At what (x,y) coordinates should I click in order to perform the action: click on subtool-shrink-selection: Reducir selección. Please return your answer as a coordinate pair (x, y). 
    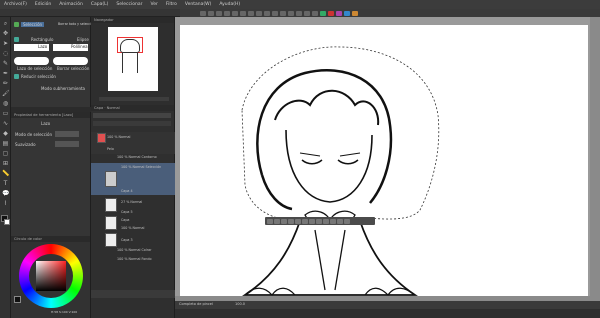
    Looking at the image, I should click on (38, 76).